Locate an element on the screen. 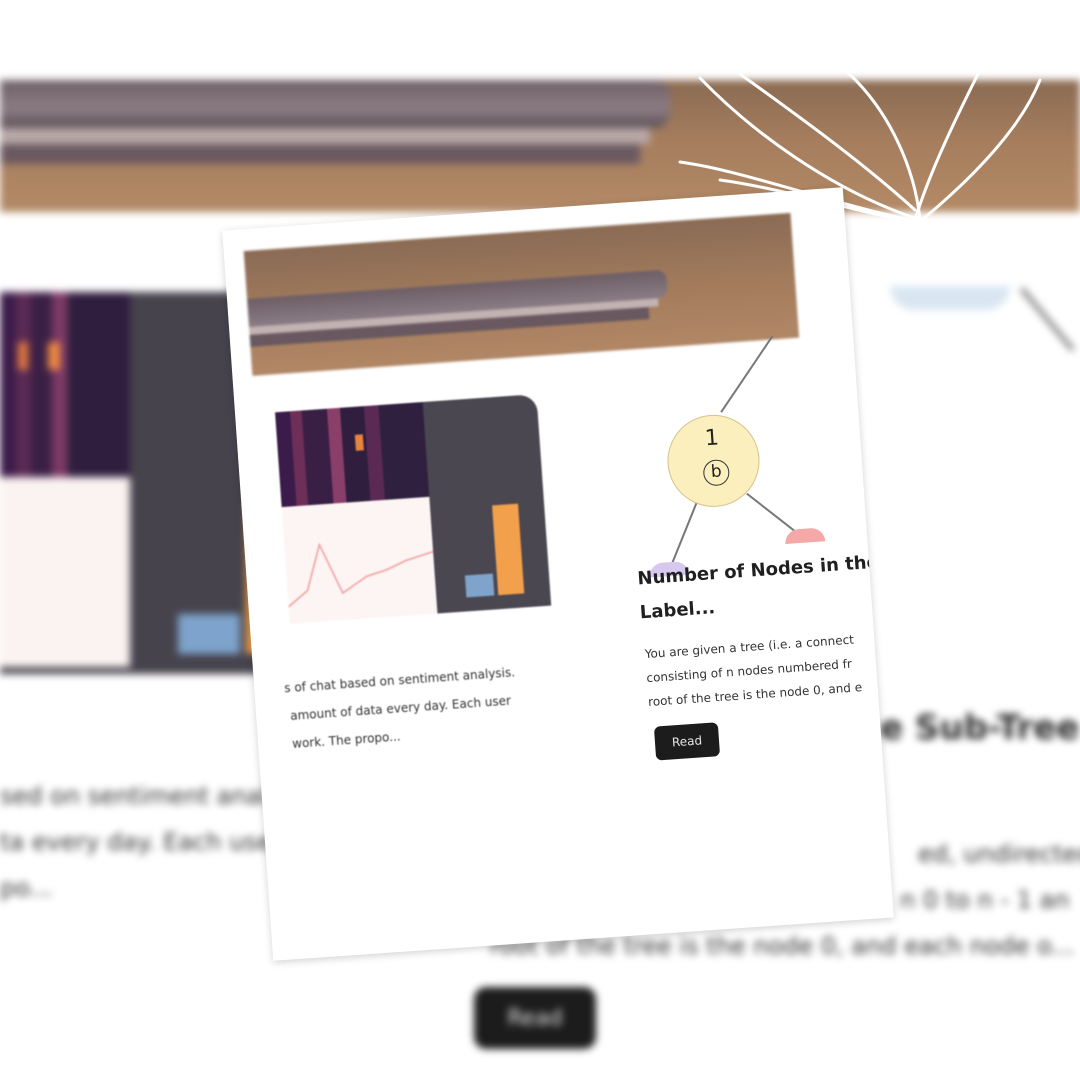 The height and width of the screenshot is (1080, 1080). post-title: e Sub-Tree is located at coordinates (980, 728).